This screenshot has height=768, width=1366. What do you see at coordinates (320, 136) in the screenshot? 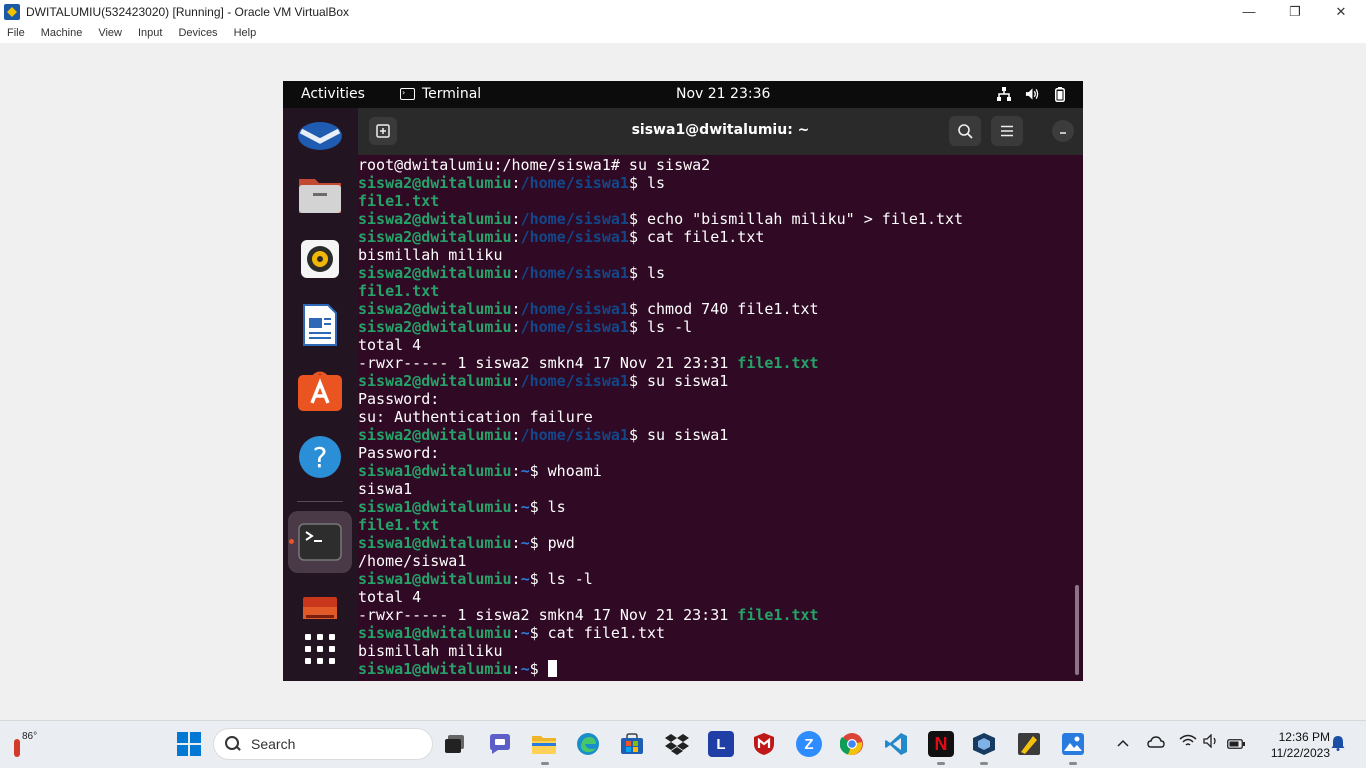
I see `thunderbird-icon` at bounding box center [320, 136].